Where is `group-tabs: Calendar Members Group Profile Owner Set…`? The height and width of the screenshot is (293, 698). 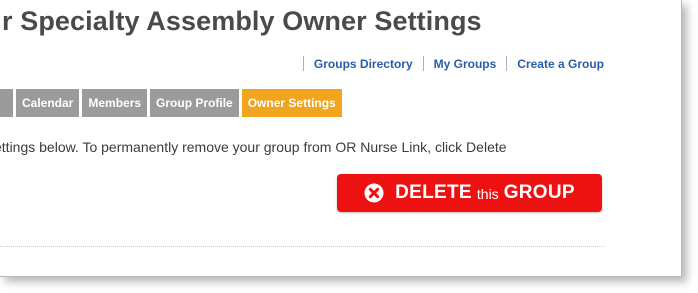 group-tabs: Calendar Members Group Profile Owner Set… is located at coordinates (172, 103).